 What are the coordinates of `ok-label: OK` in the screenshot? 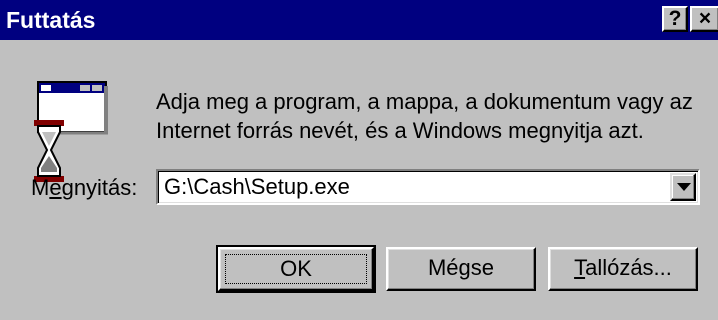 It's located at (296, 269).